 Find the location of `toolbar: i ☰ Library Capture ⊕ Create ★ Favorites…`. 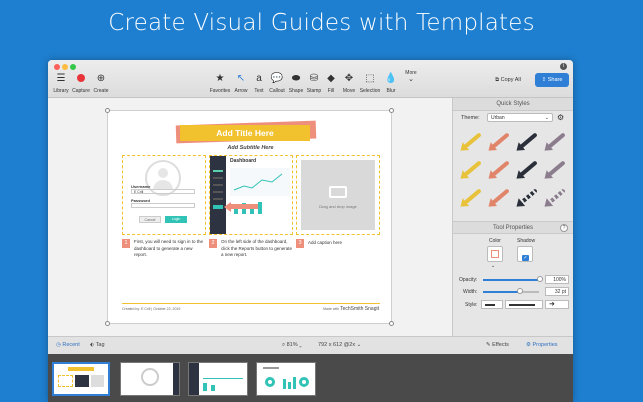

toolbar: i ☰ Library Capture ⊕ Create ★ Favorites… is located at coordinates (310, 79).